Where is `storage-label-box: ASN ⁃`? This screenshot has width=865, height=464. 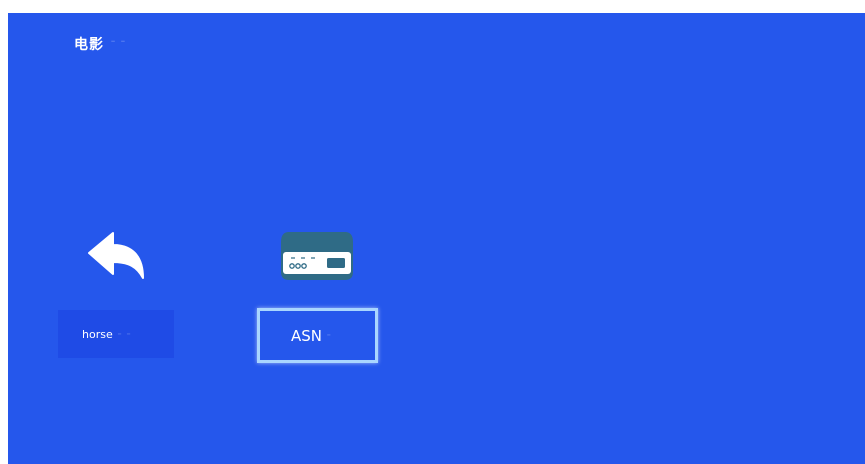
storage-label-box: ASN ⁃ is located at coordinates (317, 335).